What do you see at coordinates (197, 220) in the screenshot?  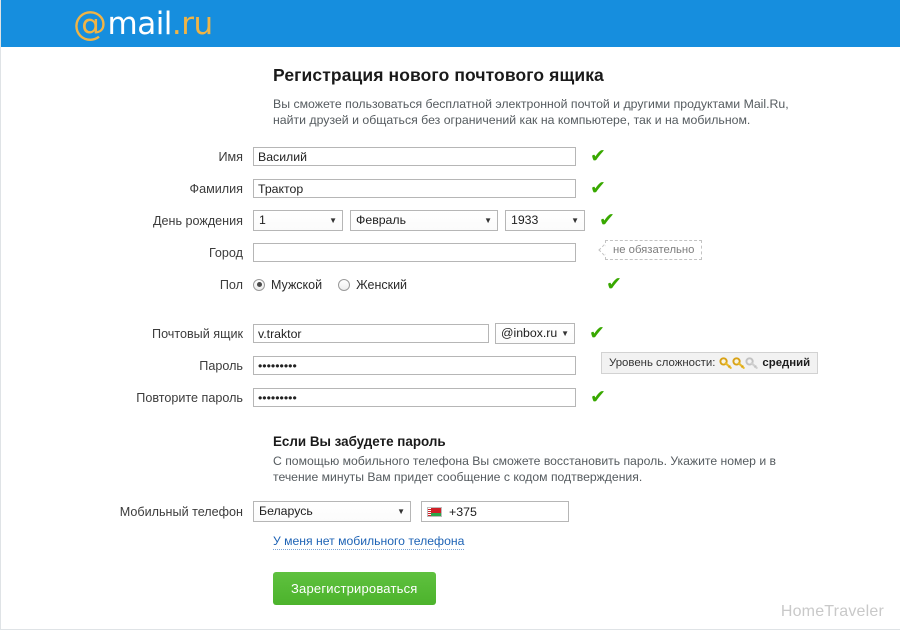 I see `label-birthday: День рождения` at bounding box center [197, 220].